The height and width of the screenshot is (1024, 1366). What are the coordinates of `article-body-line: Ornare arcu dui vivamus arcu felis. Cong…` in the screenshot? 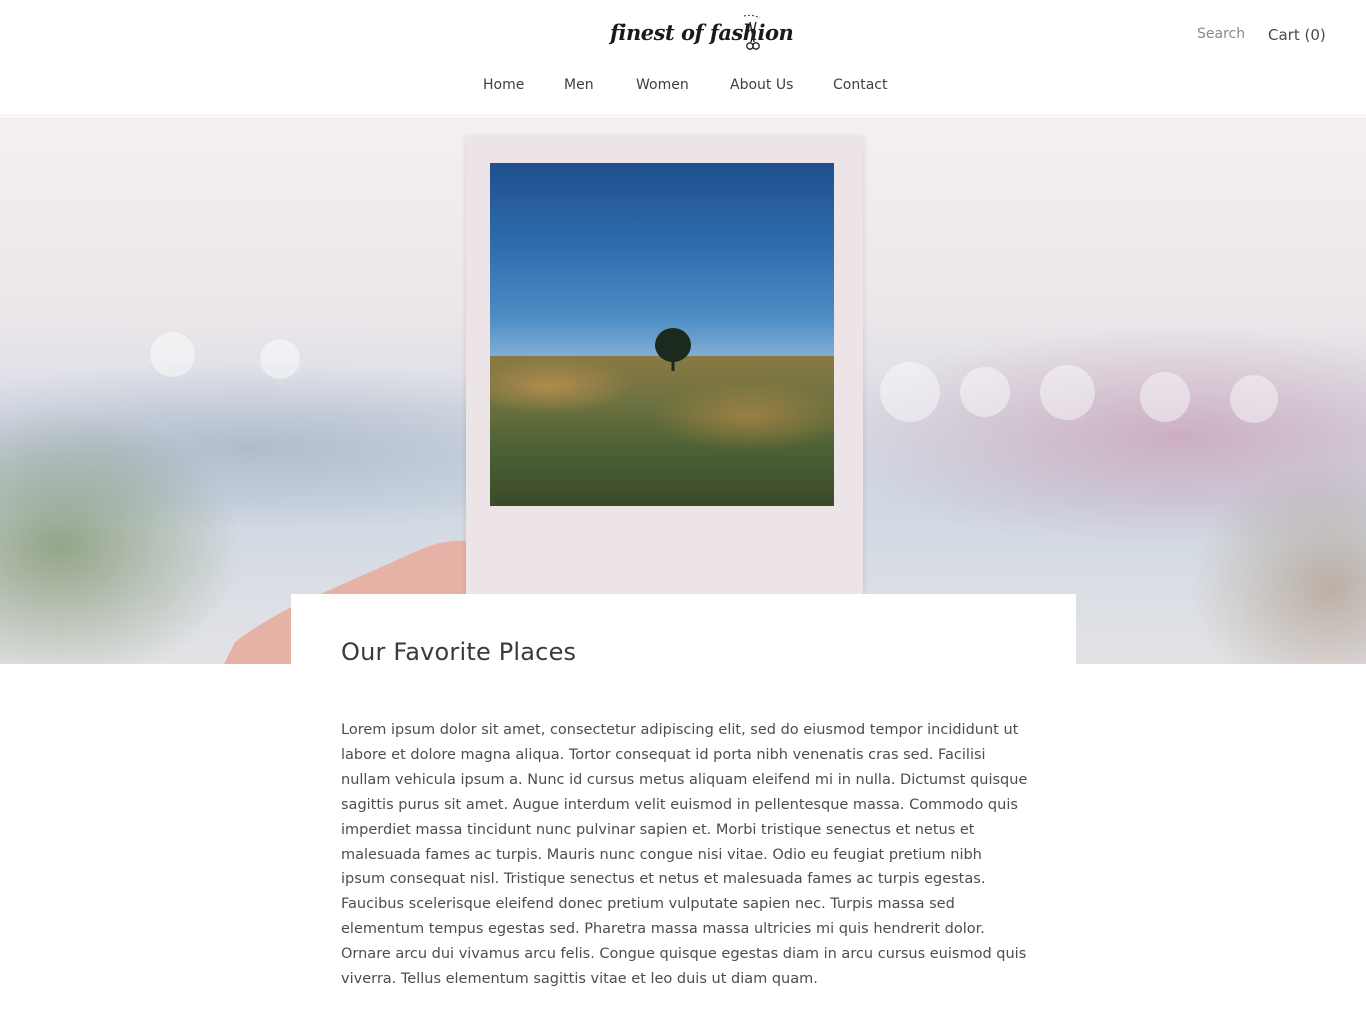 It's located at (684, 954).